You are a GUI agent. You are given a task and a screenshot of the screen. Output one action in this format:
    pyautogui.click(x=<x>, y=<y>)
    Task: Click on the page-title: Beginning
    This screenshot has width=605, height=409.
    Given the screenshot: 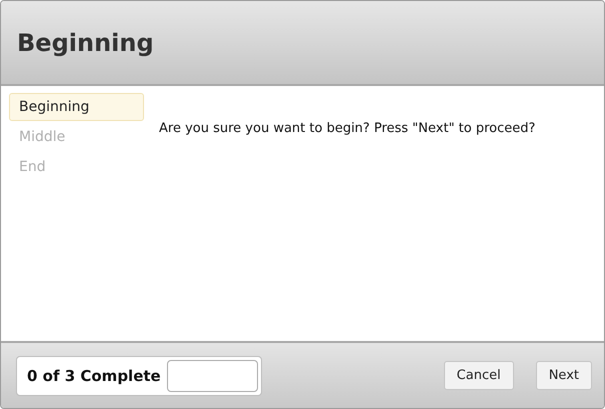 What is the action you would take?
    pyautogui.click(x=85, y=42)
    